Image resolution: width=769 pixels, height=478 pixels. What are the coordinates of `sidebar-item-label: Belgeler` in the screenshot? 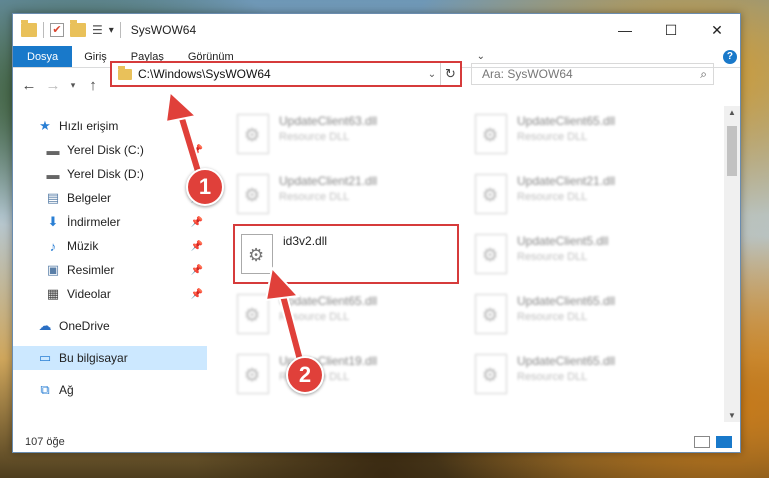 It's located at (89, 198).